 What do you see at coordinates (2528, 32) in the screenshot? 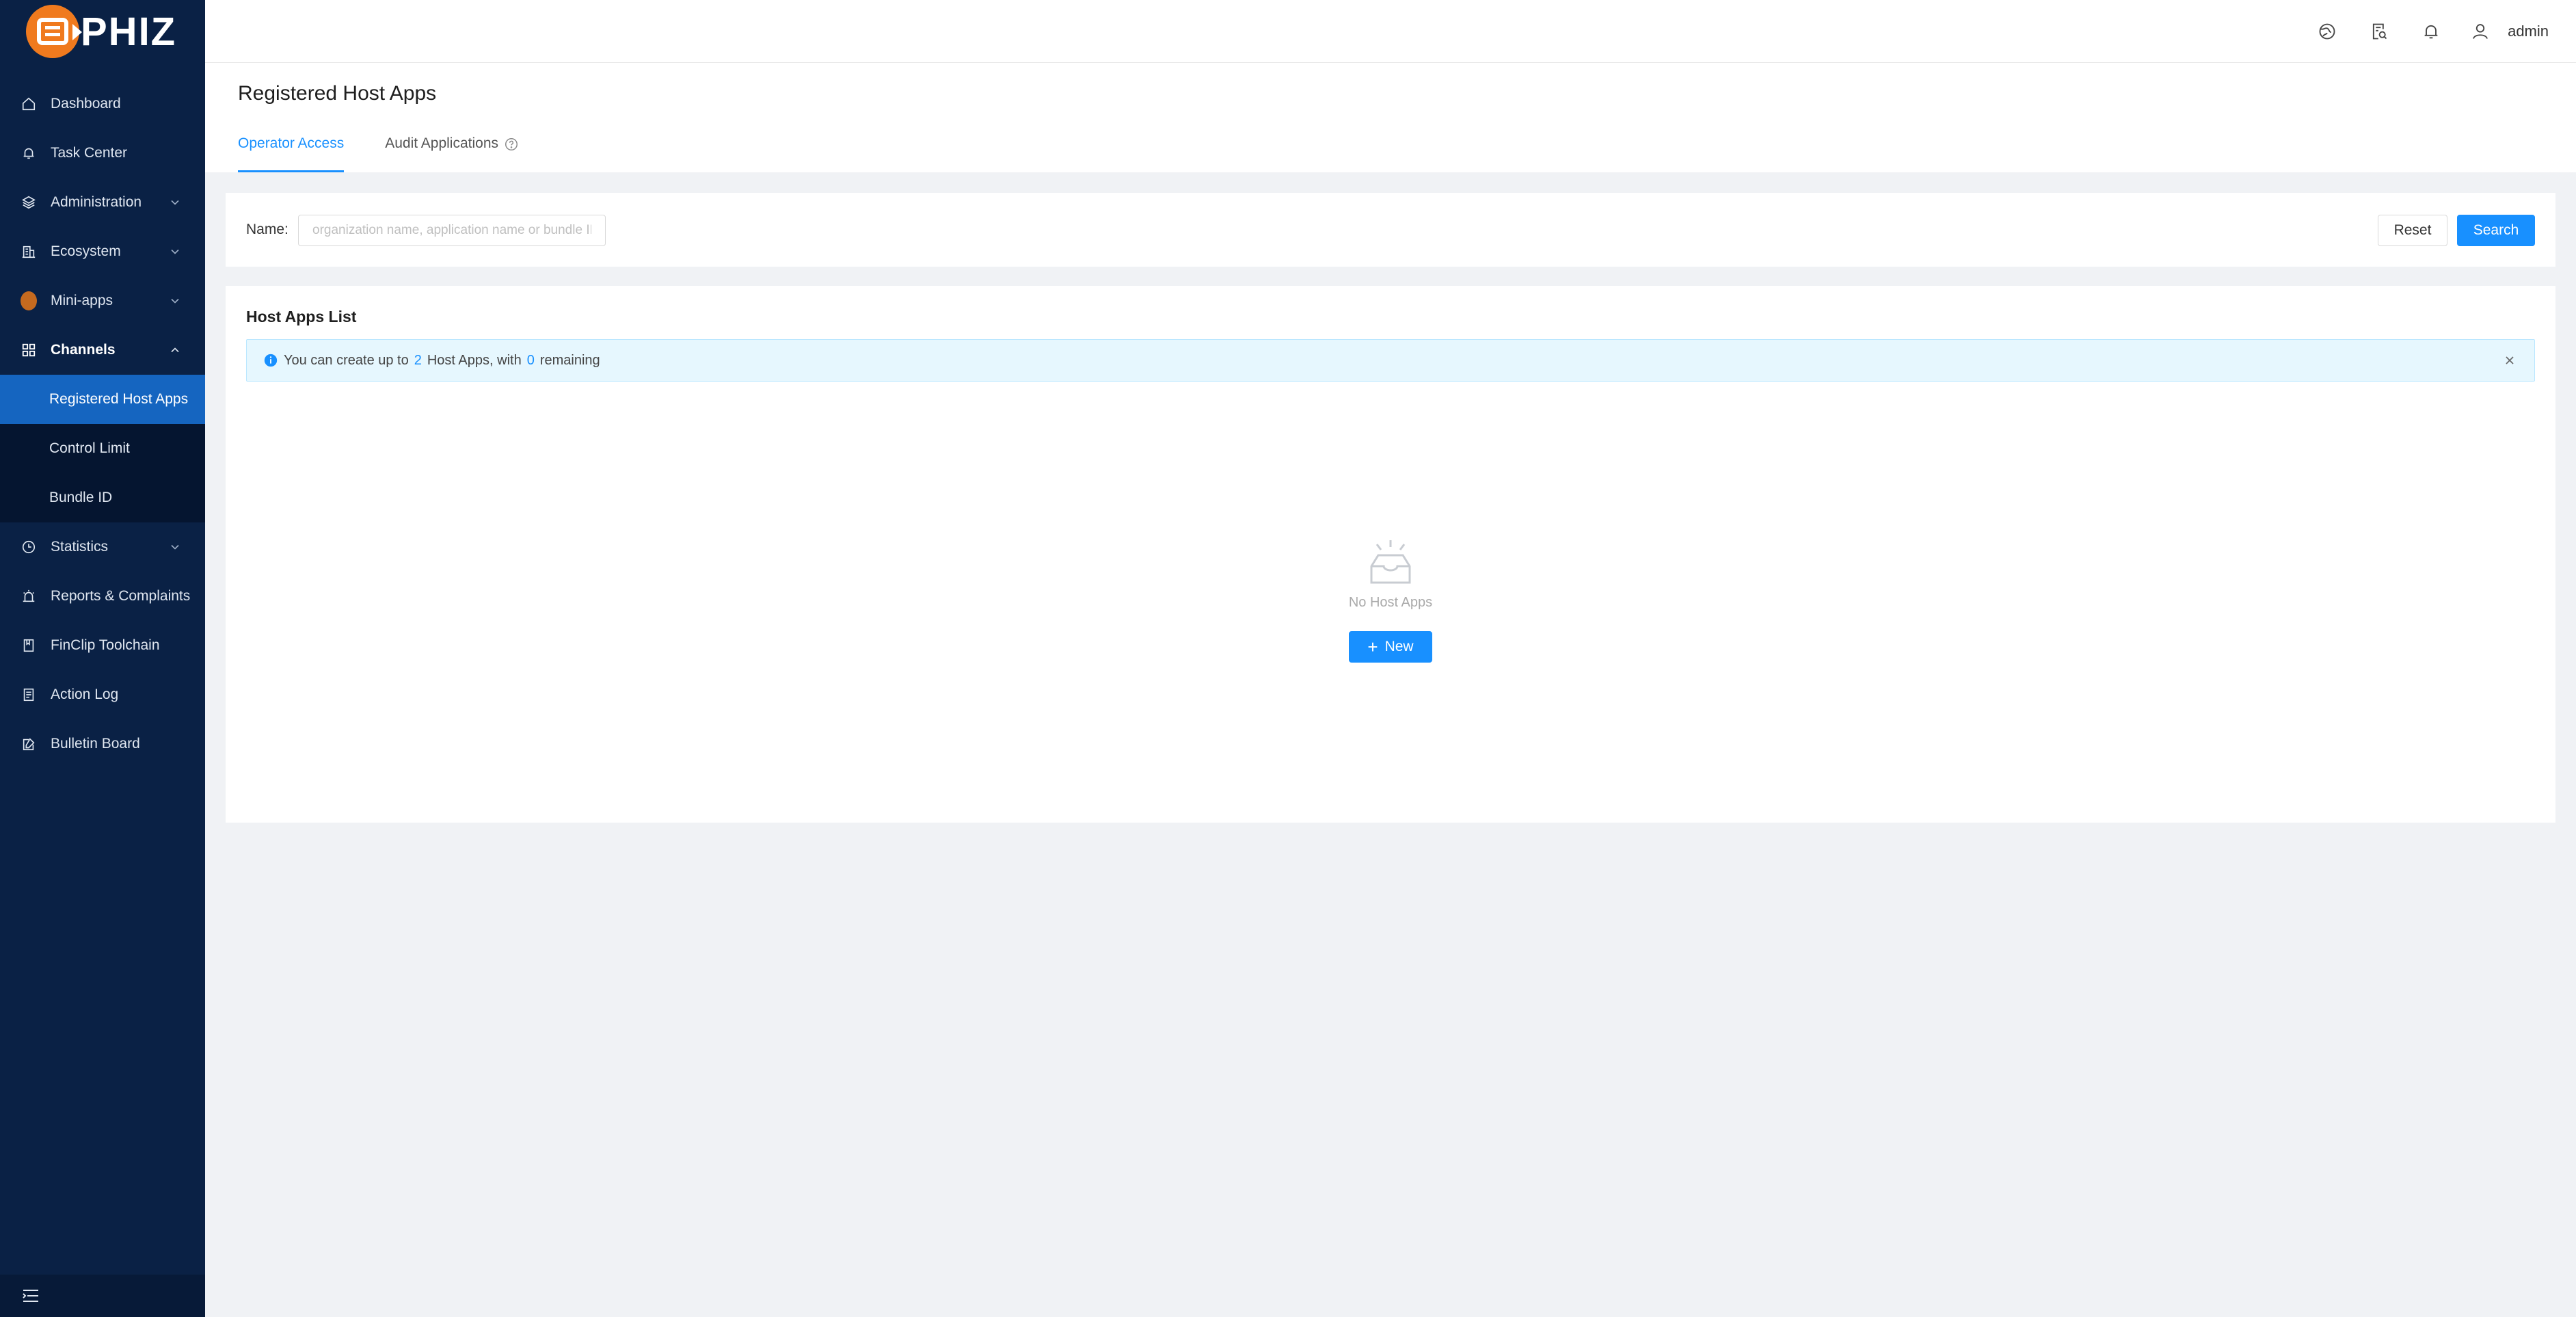
I see `username: admin` at bounding box center [2528, 32].